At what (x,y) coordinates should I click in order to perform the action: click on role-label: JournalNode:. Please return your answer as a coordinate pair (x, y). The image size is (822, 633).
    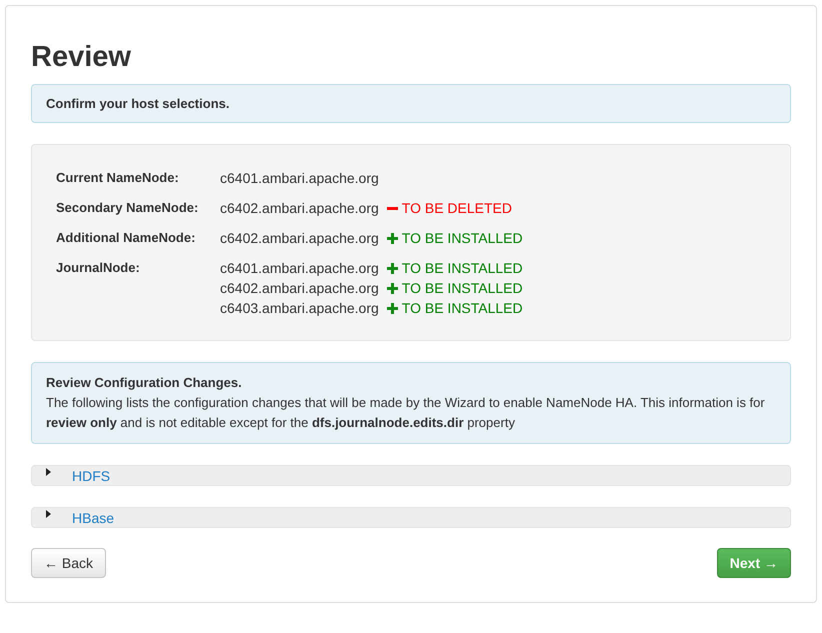
    Looking at the image, I should click on (98, 268).